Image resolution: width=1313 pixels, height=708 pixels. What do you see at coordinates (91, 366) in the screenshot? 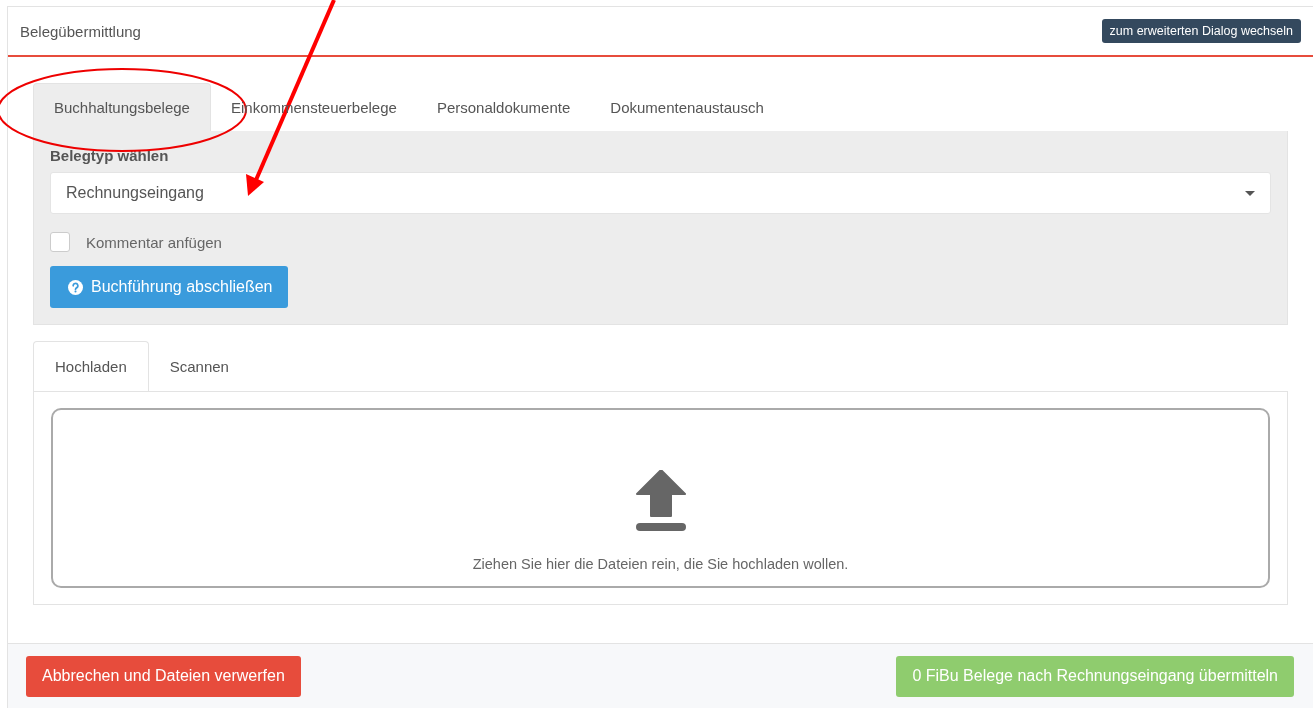
I see `tab: Hochladen` at bounding box center [91, 366].